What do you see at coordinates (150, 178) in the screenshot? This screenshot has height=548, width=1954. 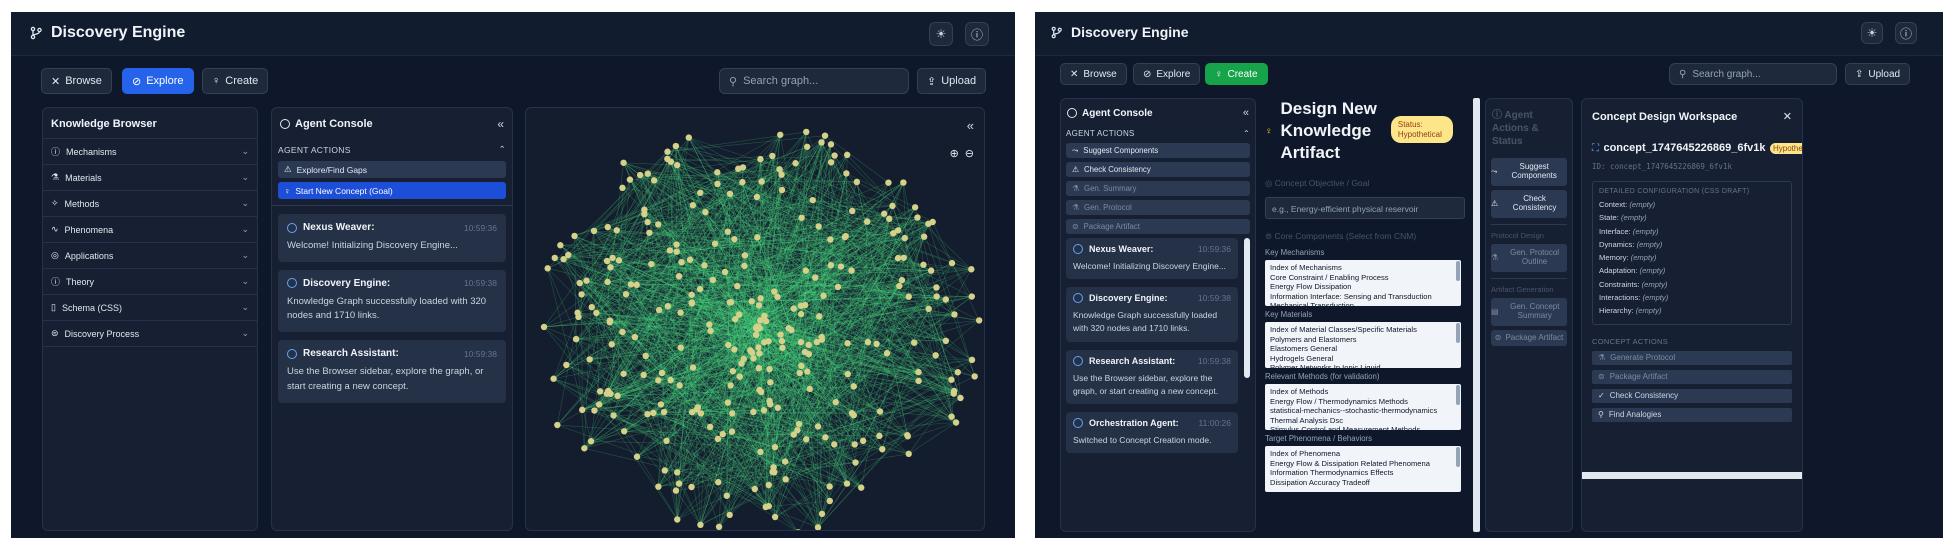 I see `kb-item-materials: ⚗ Materials ⌄` at bounding box center [150, 178].